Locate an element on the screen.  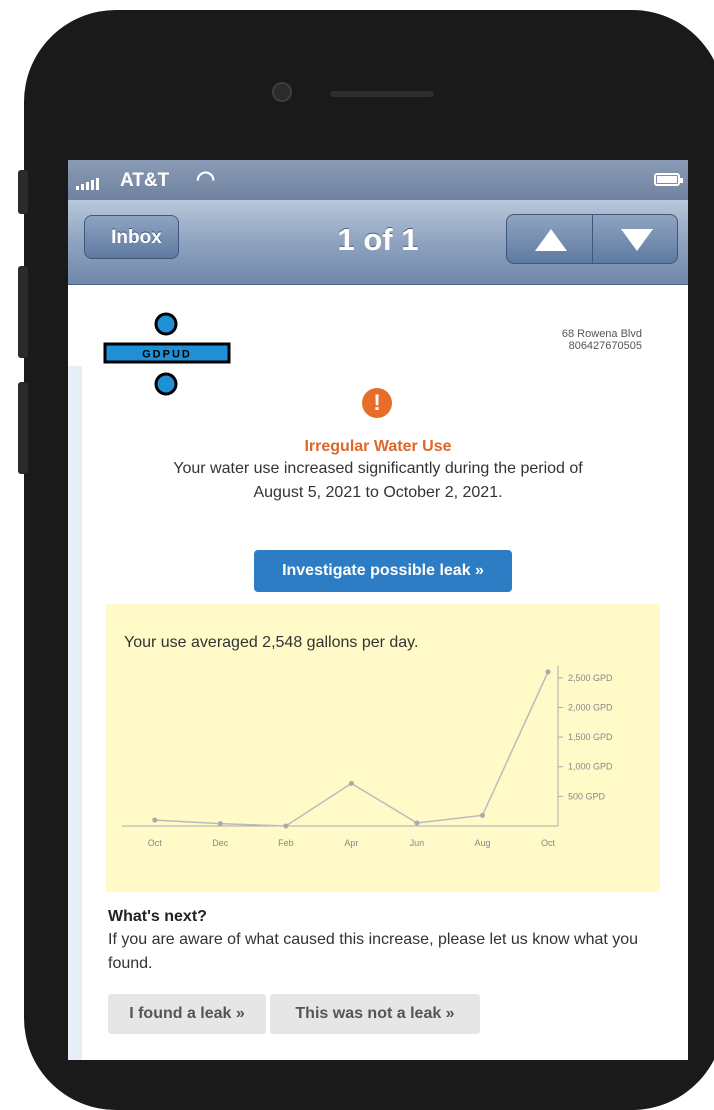
phone-volume-up is located at coordinates (23, 312).